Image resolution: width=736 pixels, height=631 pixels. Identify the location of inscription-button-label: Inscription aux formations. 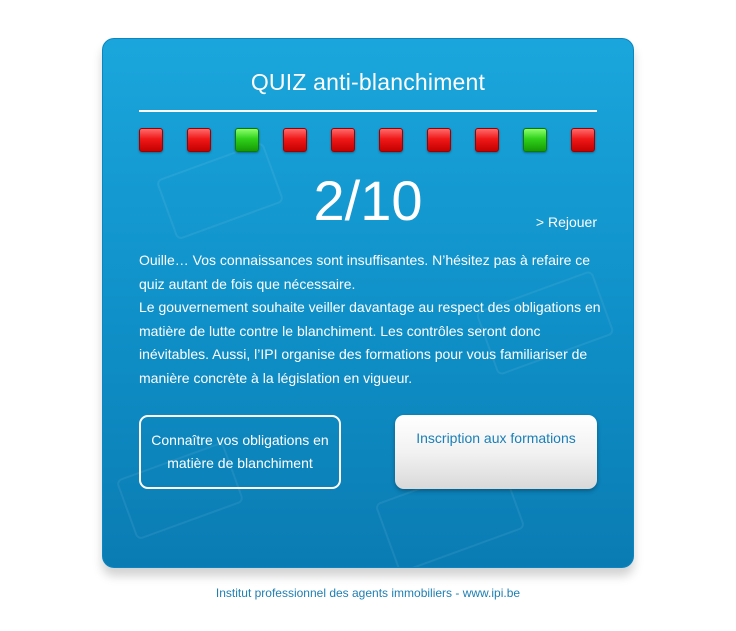
(496, 438).